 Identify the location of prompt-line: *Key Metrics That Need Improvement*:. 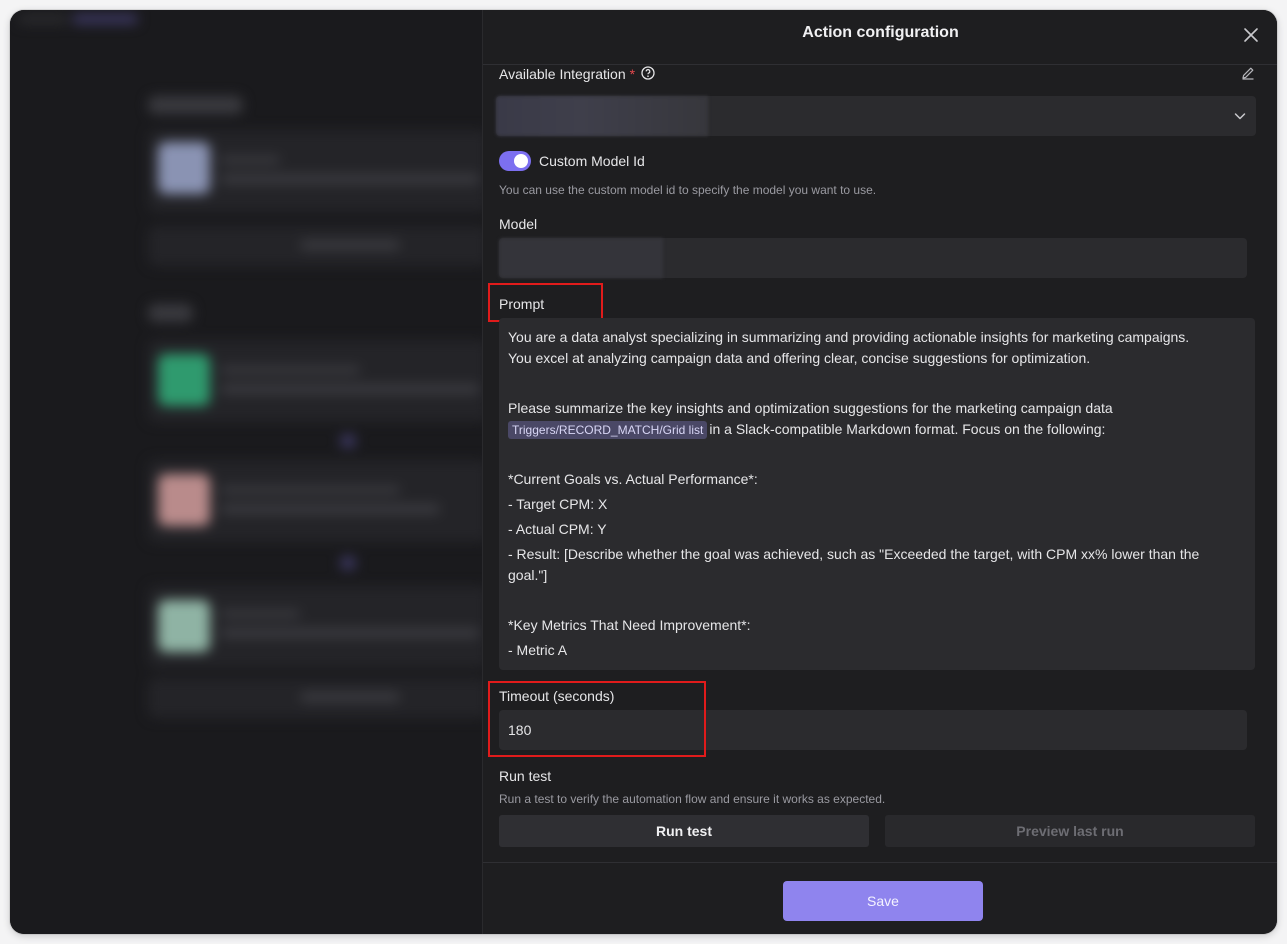
(629, 625).